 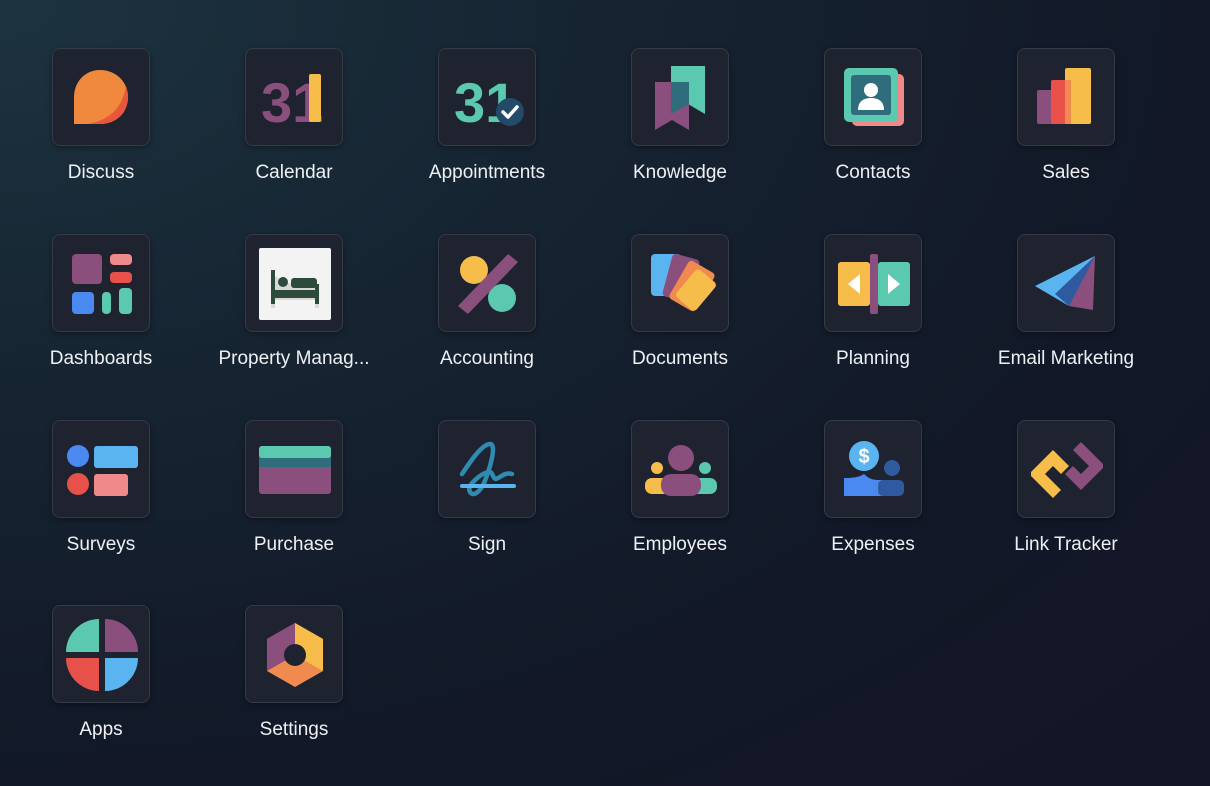 I want to click on app-email-marketing: Email Marketing, so click(x=1066, y=314).